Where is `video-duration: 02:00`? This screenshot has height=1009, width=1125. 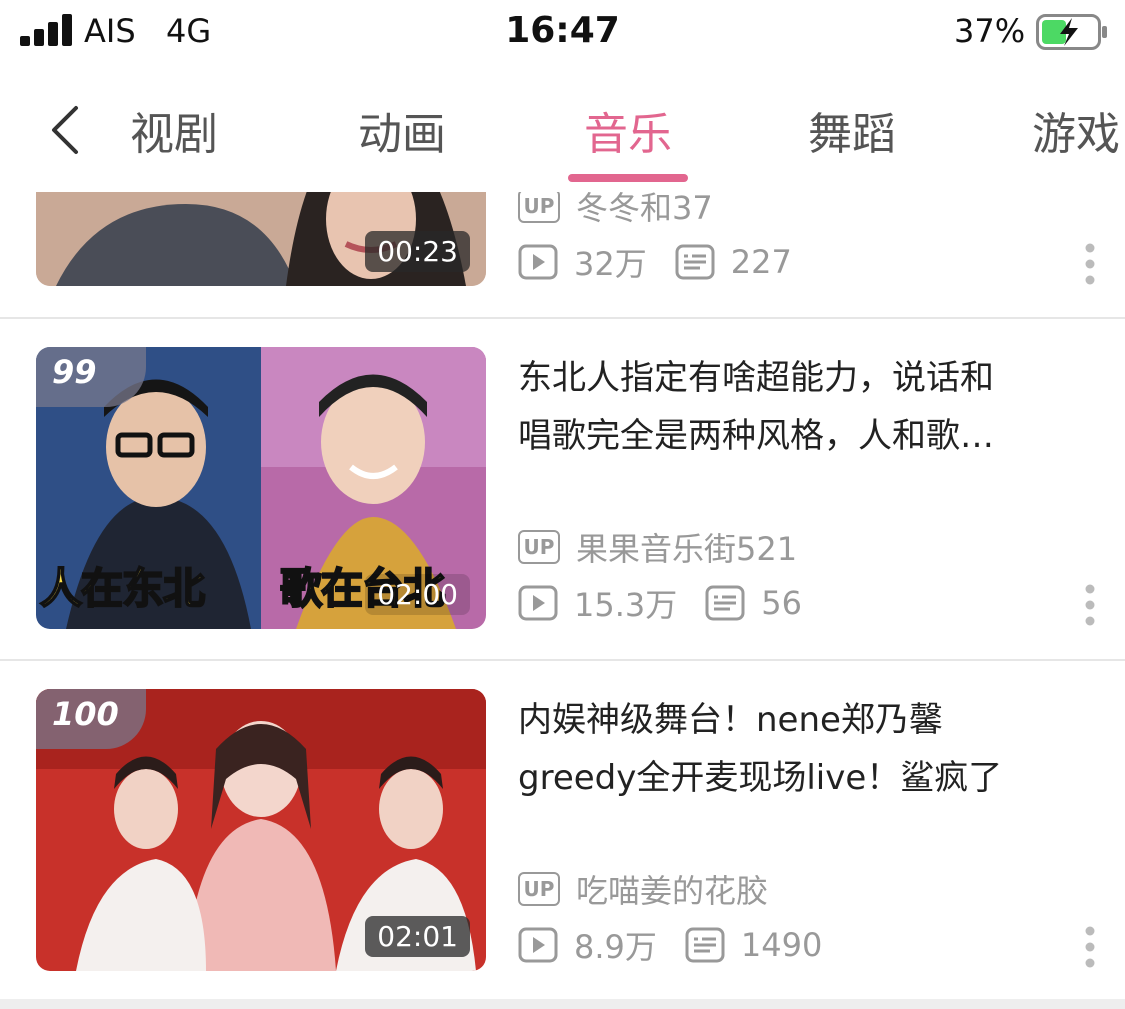
video-duration: 02:00 is located at coordinates (417, 594).